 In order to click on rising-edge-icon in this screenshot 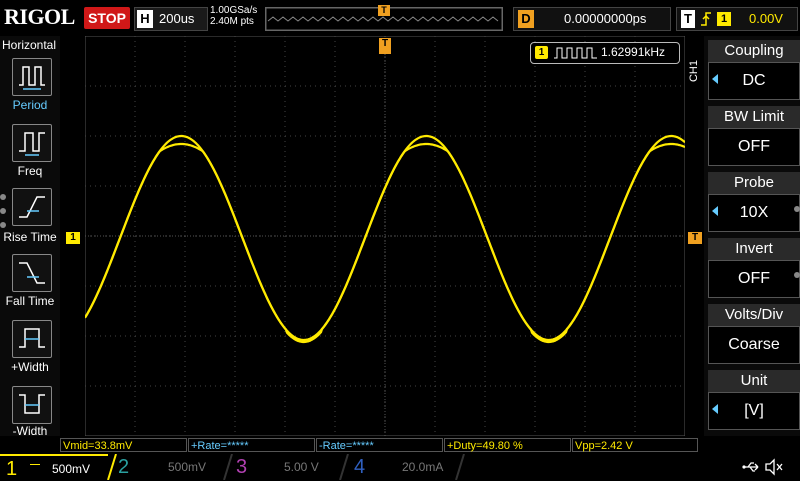, I will do `click(706, 20)`.